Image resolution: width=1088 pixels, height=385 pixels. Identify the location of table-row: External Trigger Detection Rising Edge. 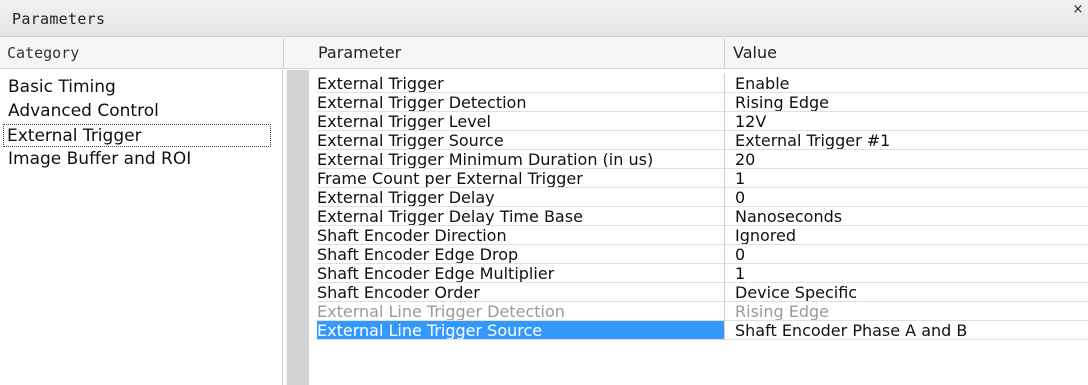
(698, 102).